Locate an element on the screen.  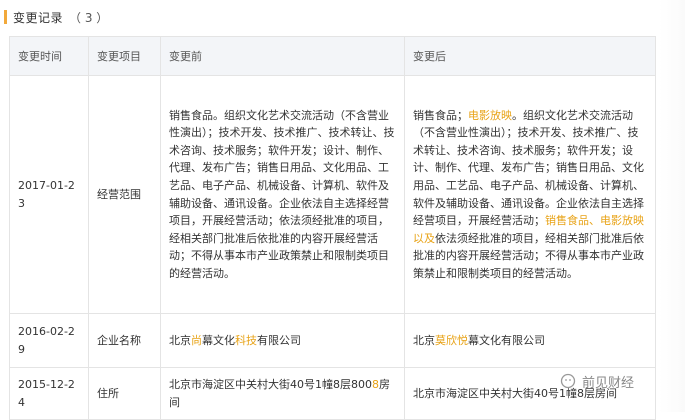
header-before: 变更前 is located at coordinates (282, 56).